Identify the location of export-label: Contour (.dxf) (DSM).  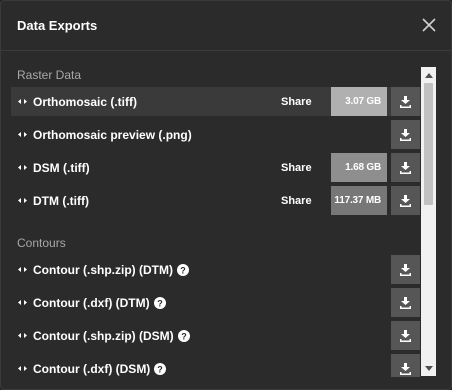
(92, 368).